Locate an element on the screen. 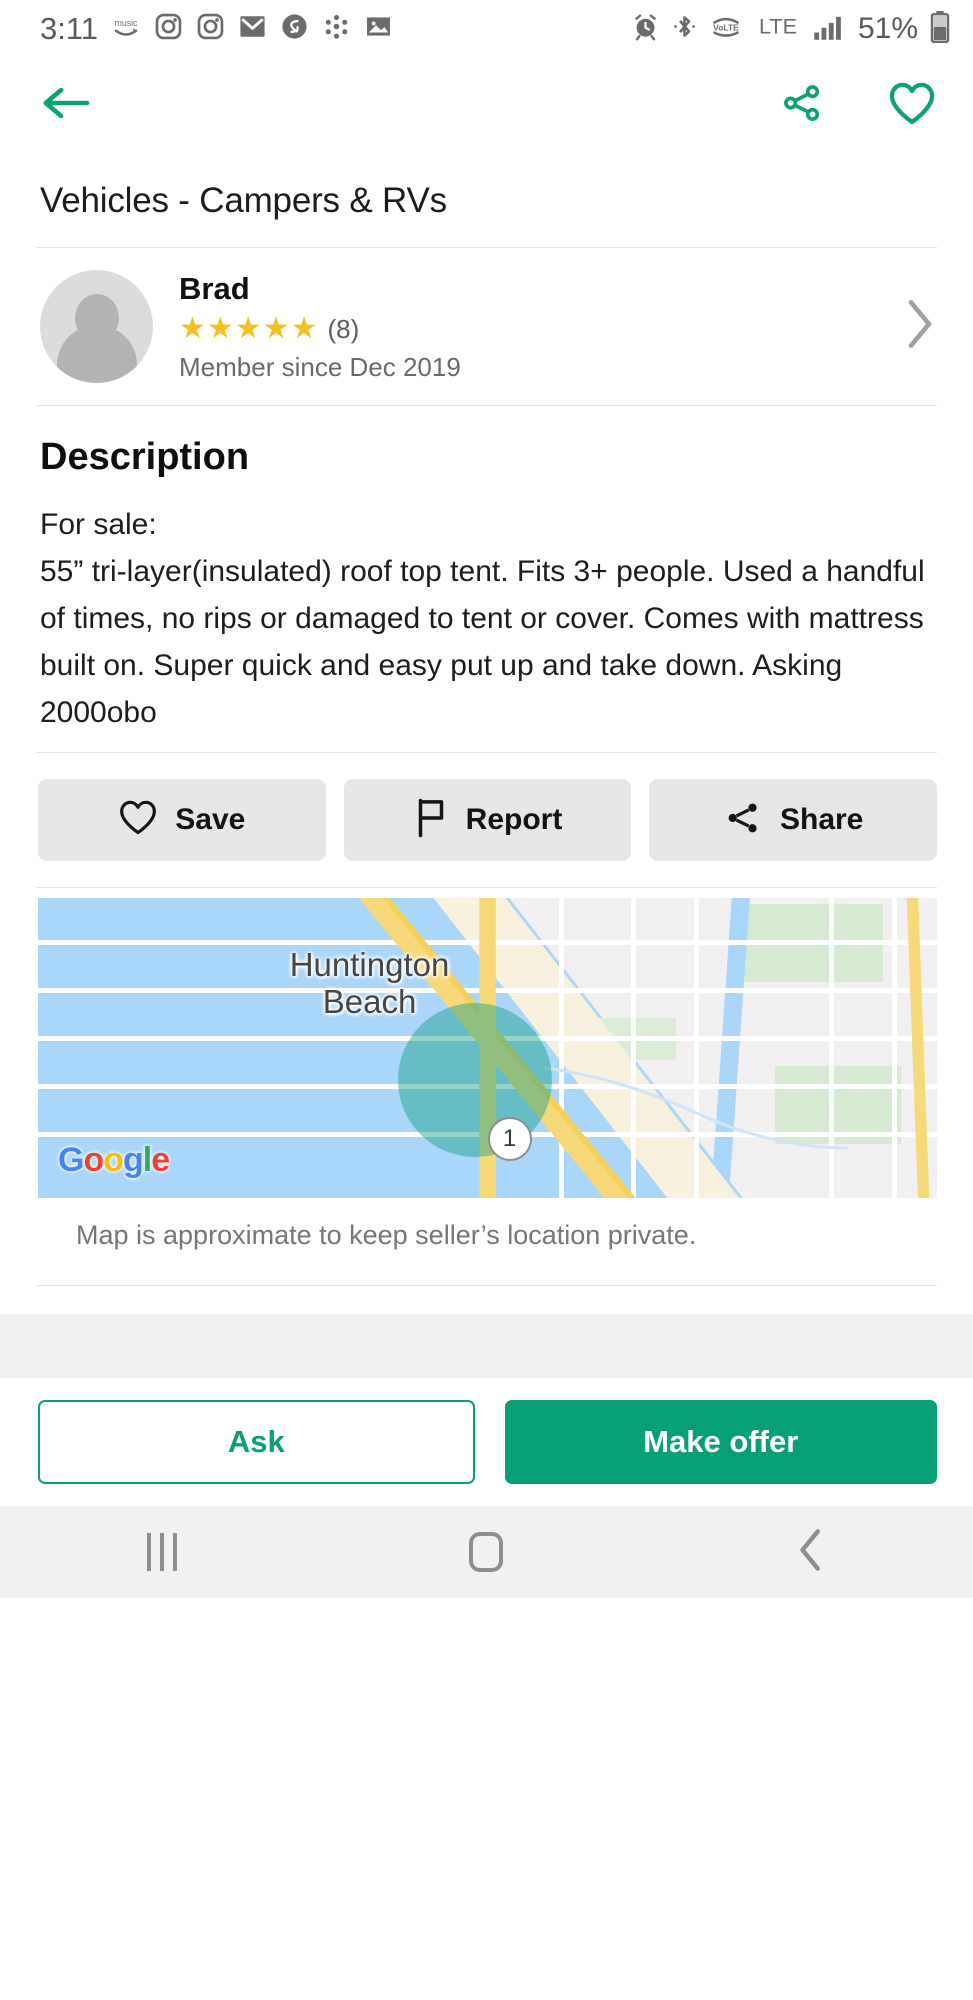 Image resolution: width=973 pixels, height=2000 pixels. share-button: Share is located at coordinates (793, 820).